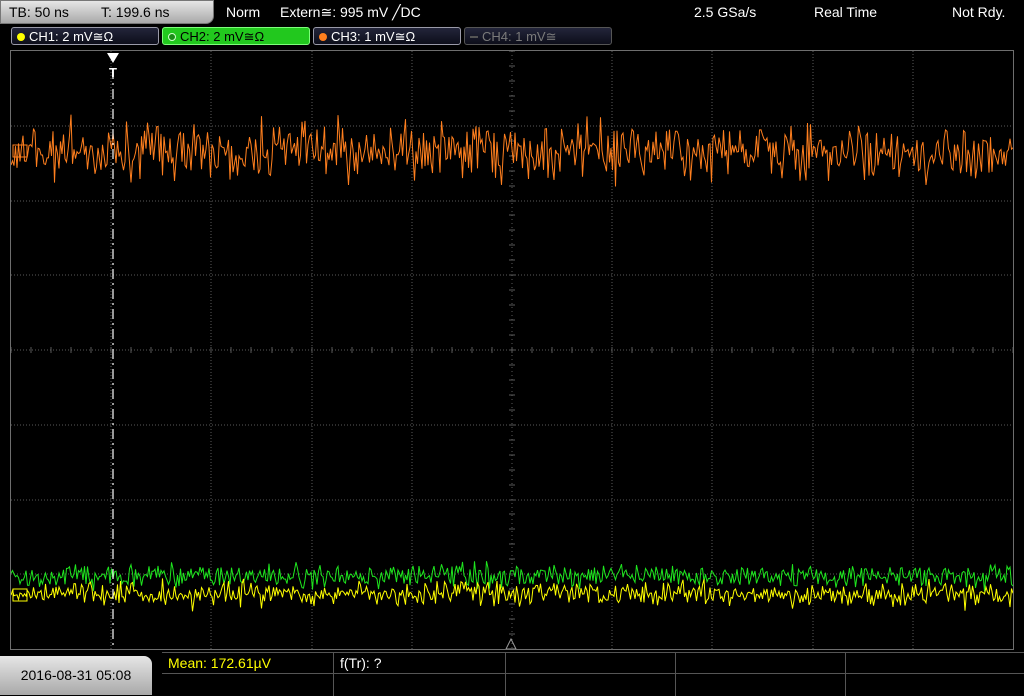 Image resolution: width=1024 pixels, height=696 pixels. What do you see at coordinates (846, 12) in the screenshot?
I see `acquisition-mode: Real Time` at bounding box center [846, 12].